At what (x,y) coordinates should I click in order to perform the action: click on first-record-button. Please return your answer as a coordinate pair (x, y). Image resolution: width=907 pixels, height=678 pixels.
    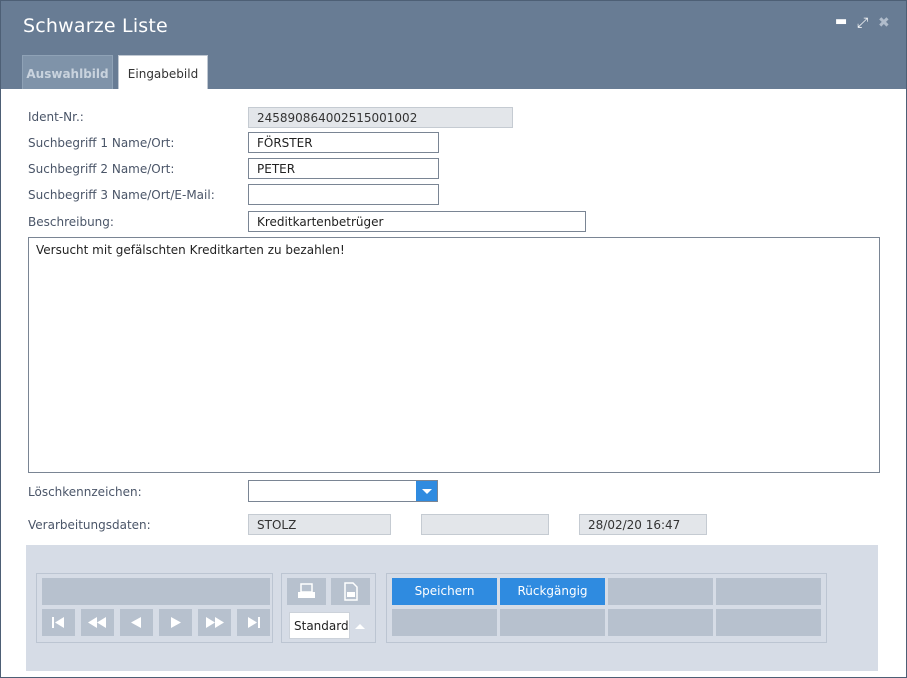
    Looking at the image, I should click on (58, 622).